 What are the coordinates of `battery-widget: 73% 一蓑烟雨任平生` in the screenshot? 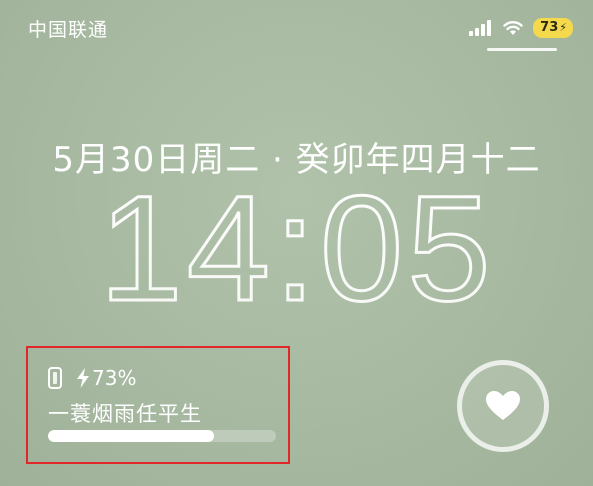 It's located at (158, 405).